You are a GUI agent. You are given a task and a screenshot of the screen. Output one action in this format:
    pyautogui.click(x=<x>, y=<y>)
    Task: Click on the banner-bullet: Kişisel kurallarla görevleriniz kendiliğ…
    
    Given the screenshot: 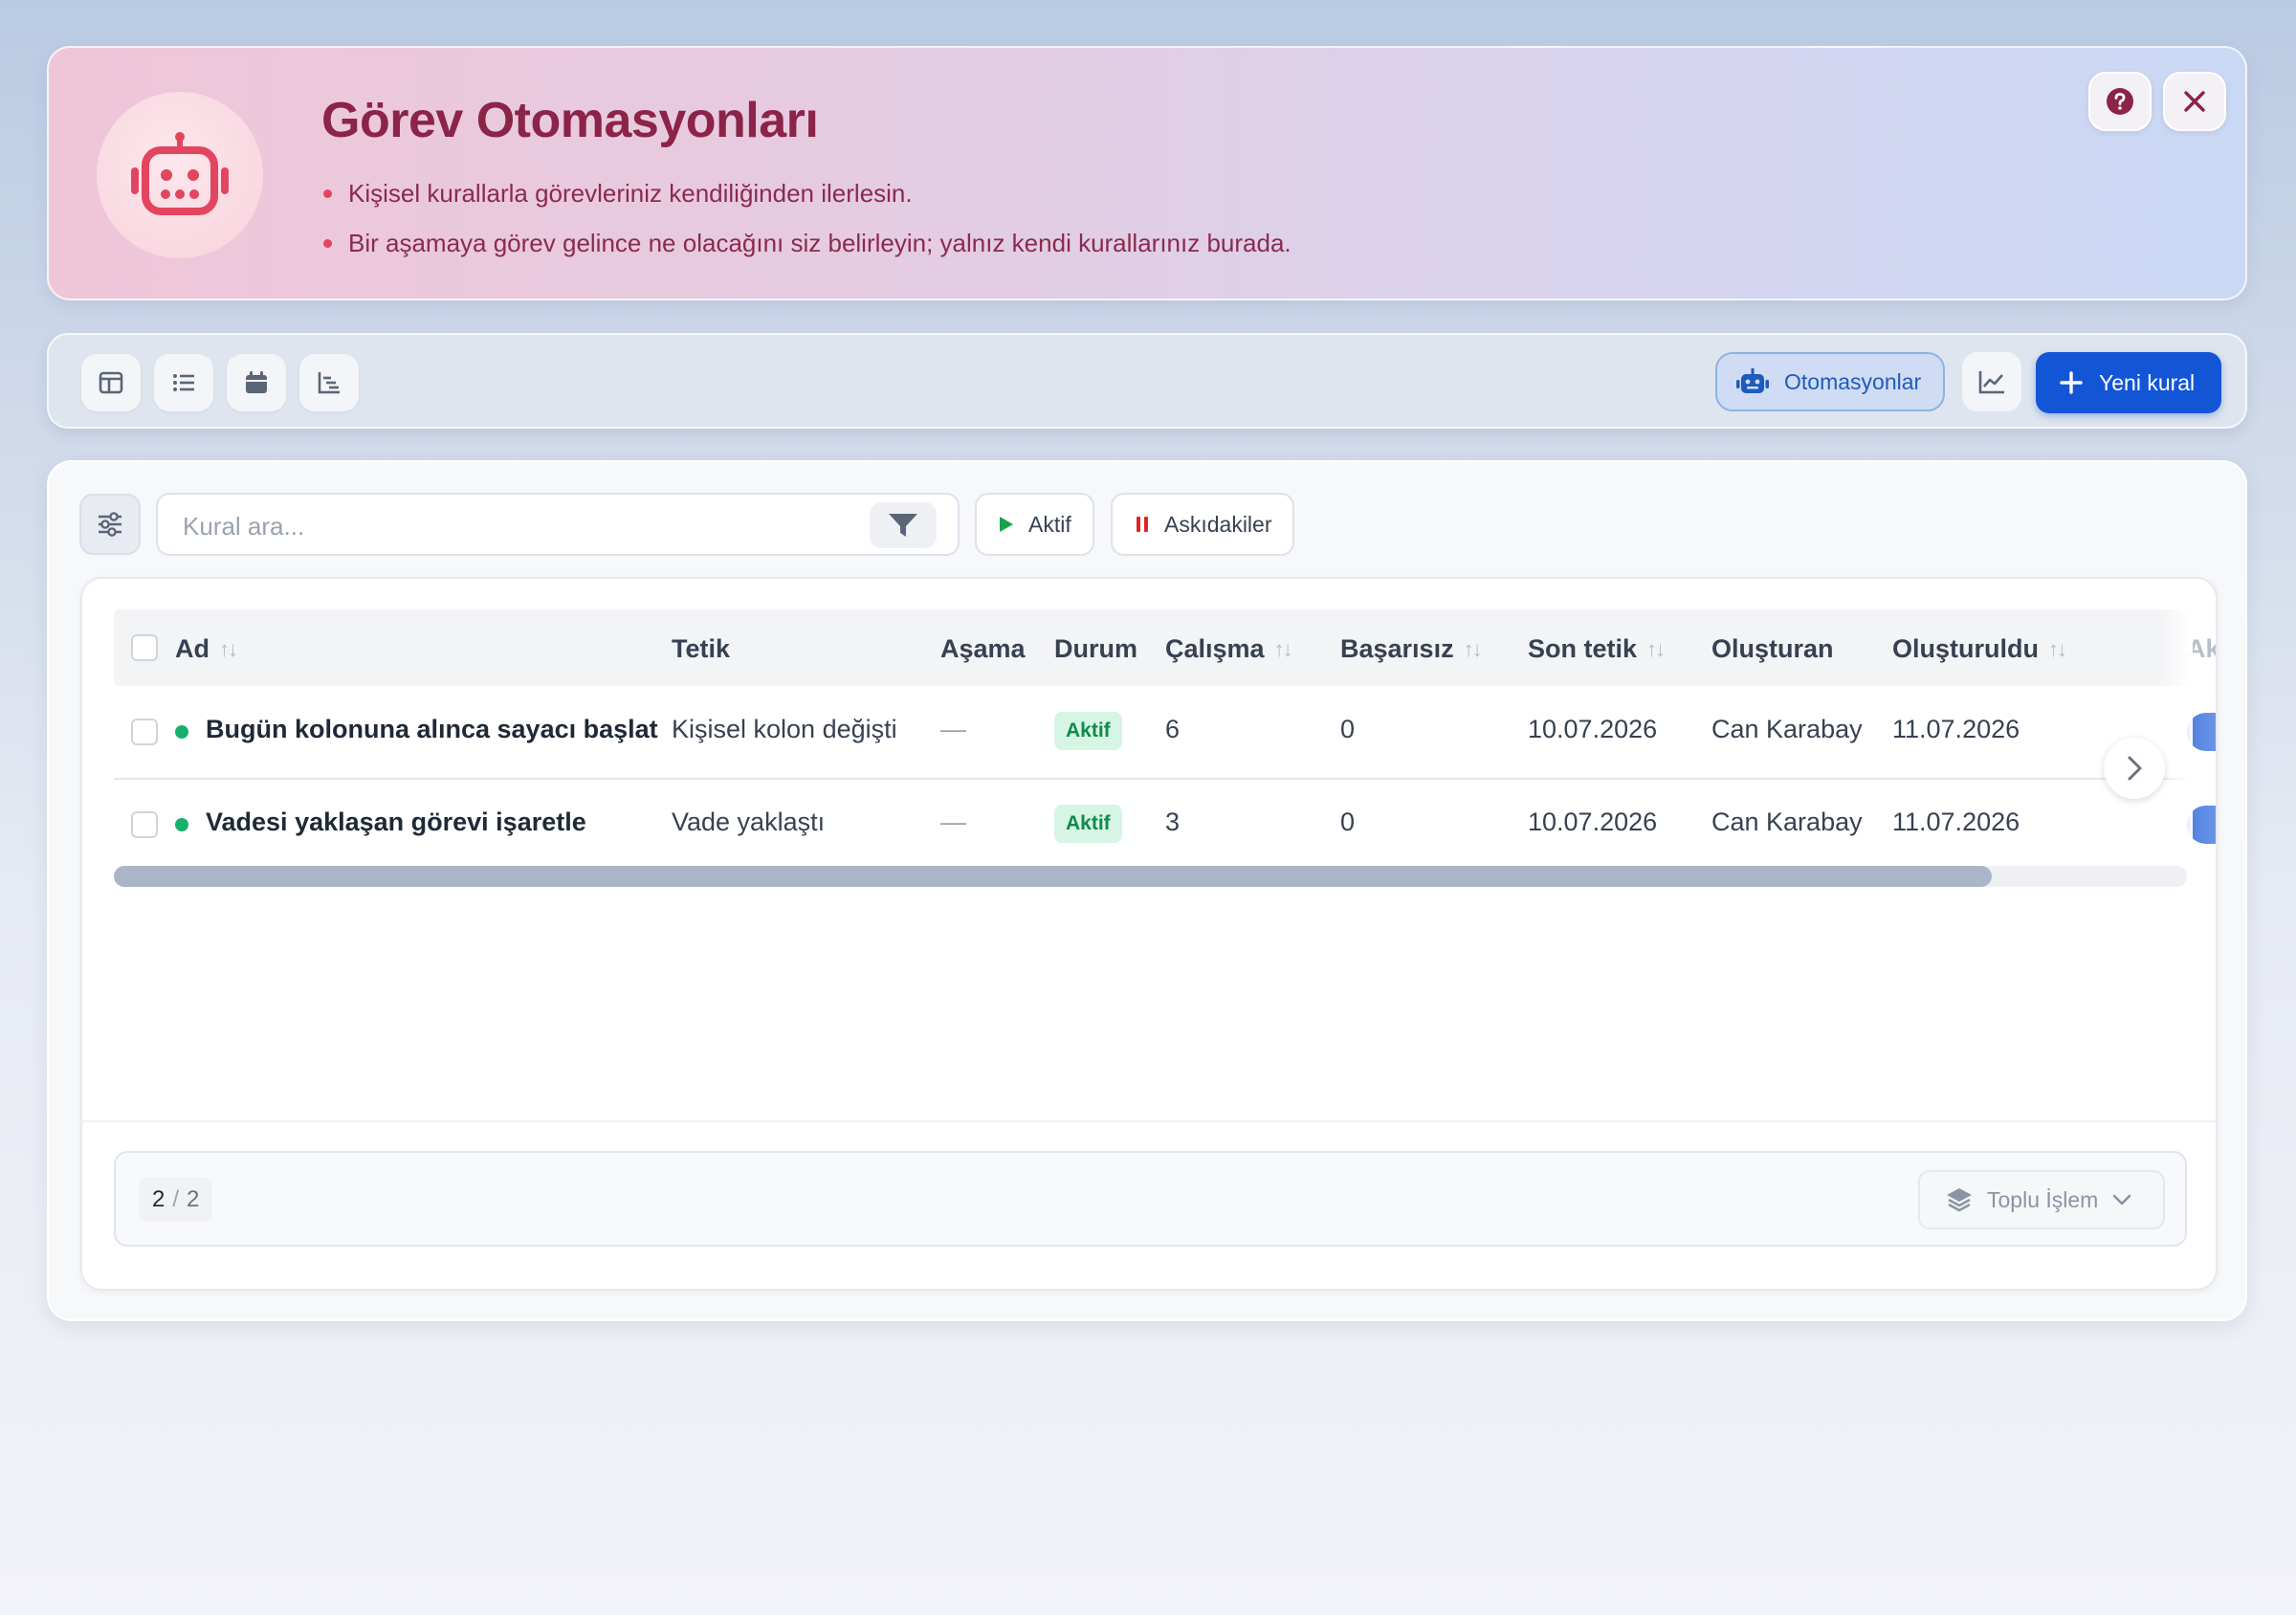 What is the action you would take?
    pyautogui.click(x=806, y=193)
    